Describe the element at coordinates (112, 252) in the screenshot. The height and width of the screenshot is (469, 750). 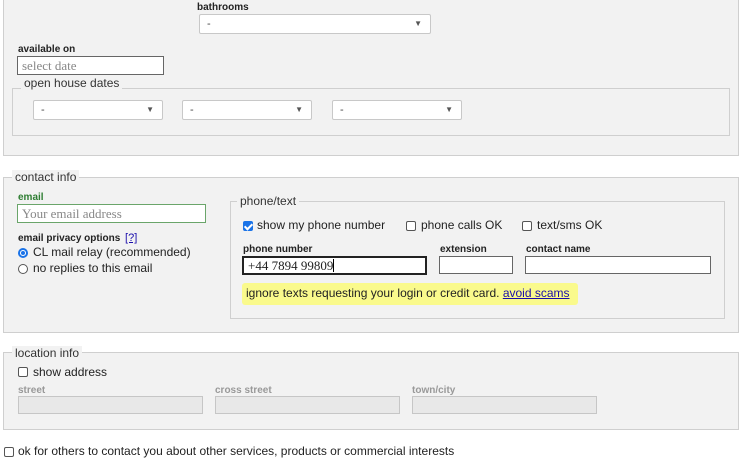
I see `radio-cl-relay-label: CL mail relay (recommended)` at that location.